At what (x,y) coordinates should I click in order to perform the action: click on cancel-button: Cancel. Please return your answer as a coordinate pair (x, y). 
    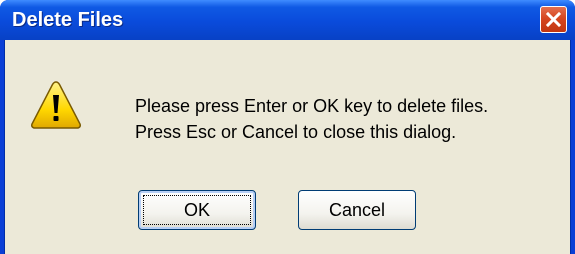
    Looking at the image, I should click on (357, 210).